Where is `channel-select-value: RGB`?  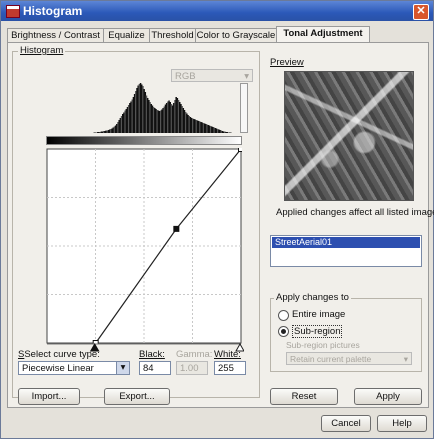 channel-select-value: RGB is located at coordinates (185, 76).